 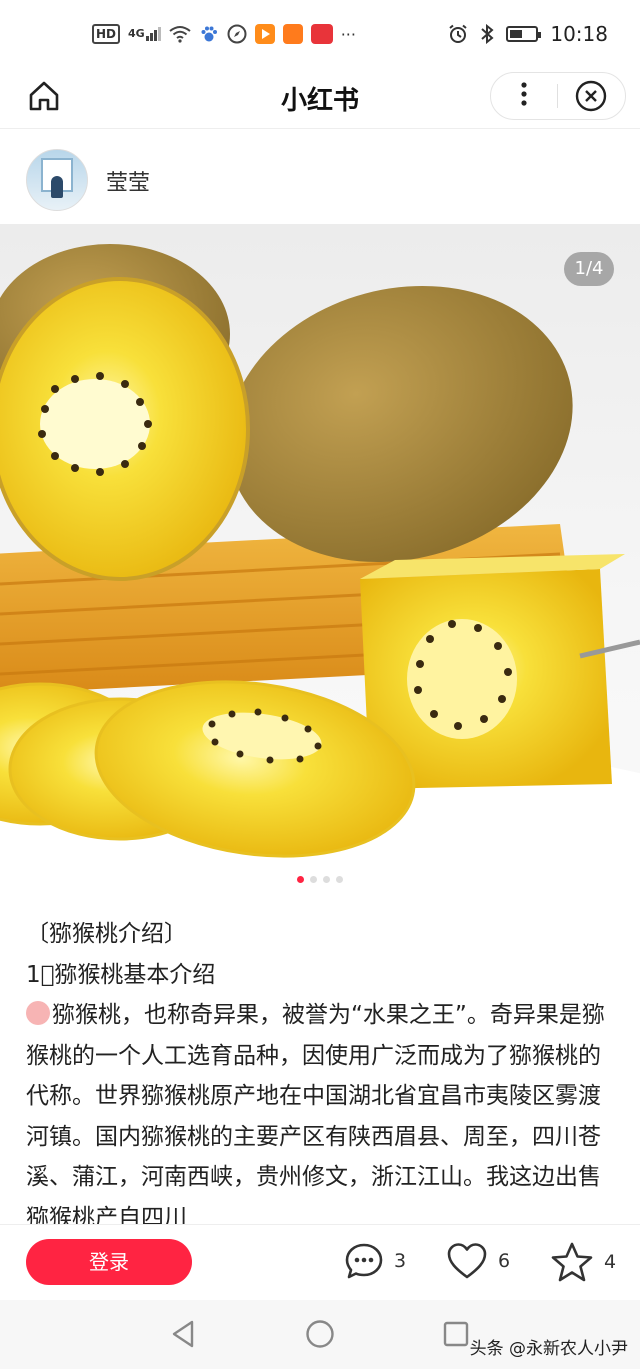 I want to click on hd-badge: HD, so click(x=106, y=34).